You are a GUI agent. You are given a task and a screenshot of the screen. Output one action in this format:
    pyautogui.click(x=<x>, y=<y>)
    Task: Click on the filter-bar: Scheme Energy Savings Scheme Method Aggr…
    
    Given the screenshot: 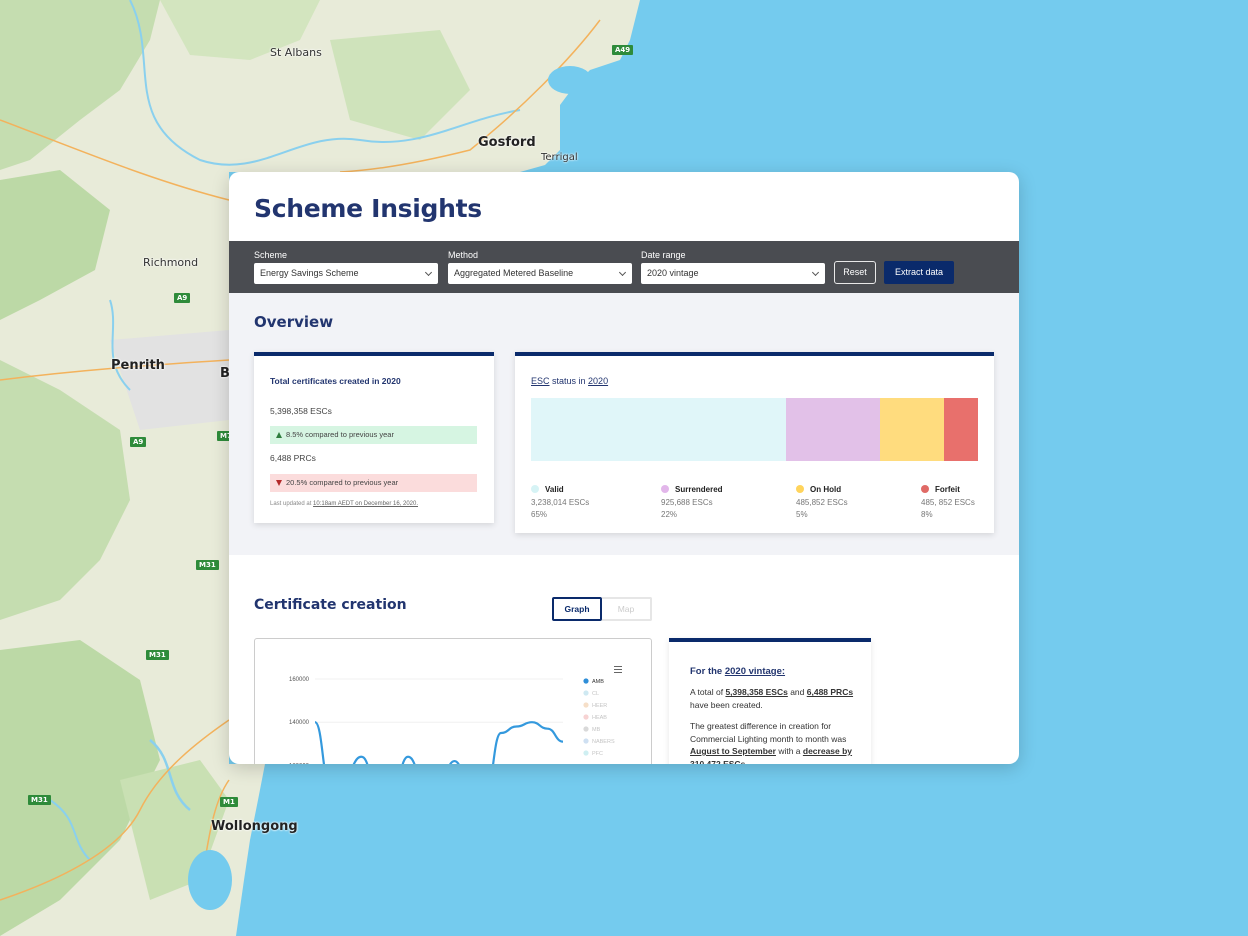 What is the action you would take?
    pyautogui.click(x=624, y=267)
    